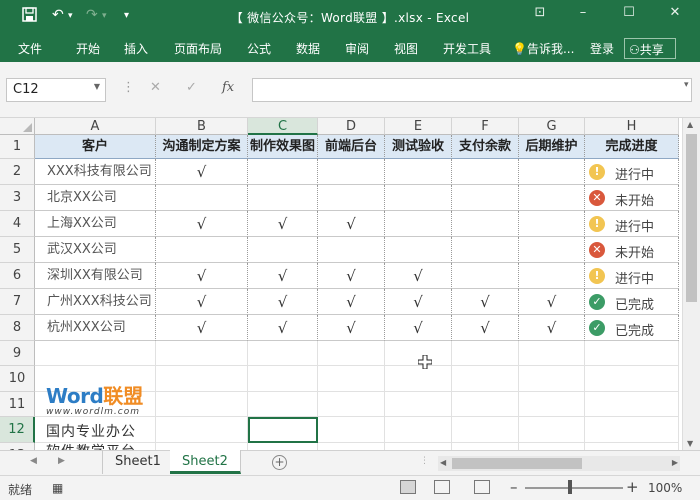 The image size is (700, 500). What do you see at coordinates (17, 224) in the screenshot?
I see `row-header-4: 4` at bounding box center [17, 224].